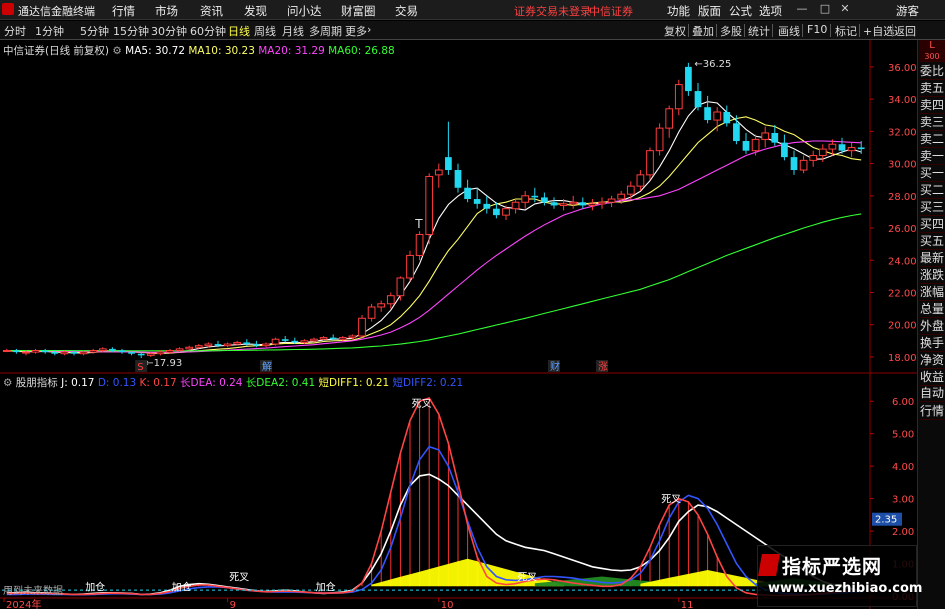  What do you see at coordinates (56, 51) in the screenshot?
I see `stock-title: 中信证券(日线 前复权)` at bounding box center [56, 51].